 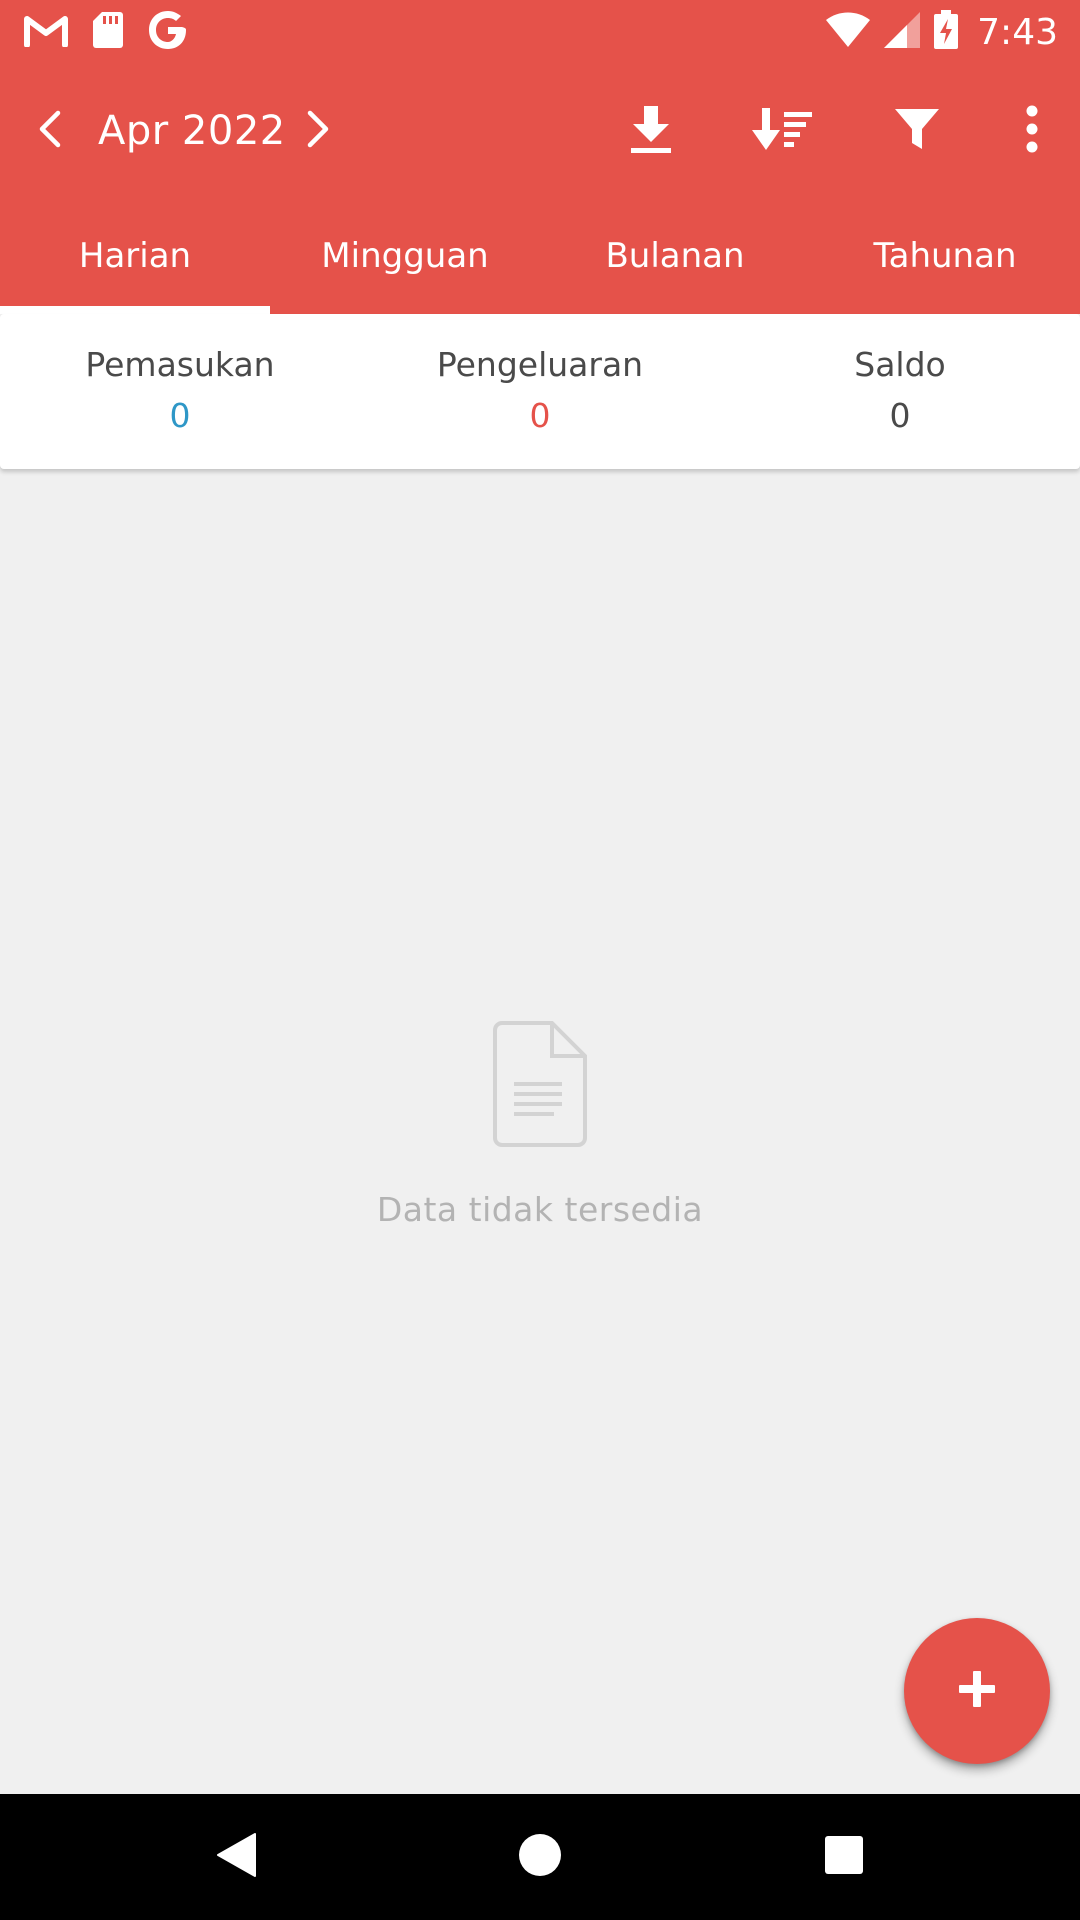 What do you see at coordinates (900, 364) in the screenshot?
I see `balance-label: Saldo` at bounding box center [900, 364].